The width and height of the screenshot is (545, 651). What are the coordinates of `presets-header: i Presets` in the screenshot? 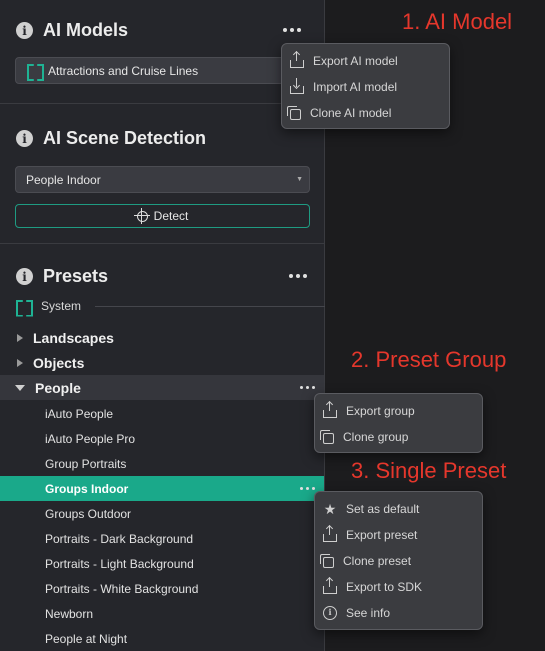 It's located at (62, 276).